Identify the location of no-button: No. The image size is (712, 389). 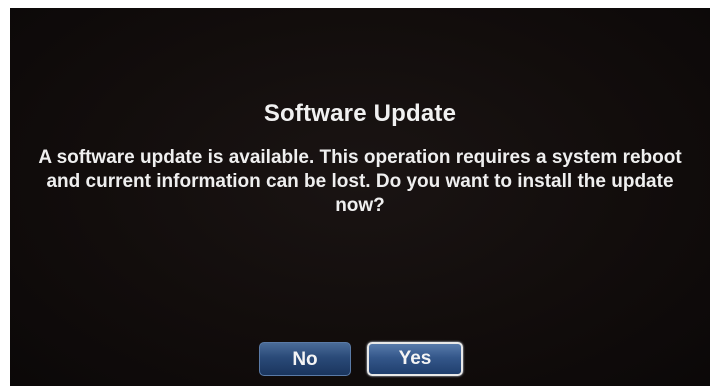
(305, 359).